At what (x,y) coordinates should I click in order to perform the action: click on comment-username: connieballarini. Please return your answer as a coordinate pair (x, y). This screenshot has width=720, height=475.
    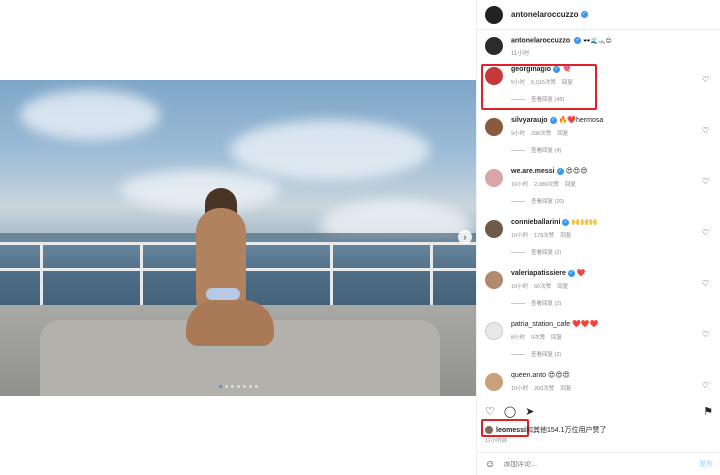
    Looking at the image, I should click on (535, 222).